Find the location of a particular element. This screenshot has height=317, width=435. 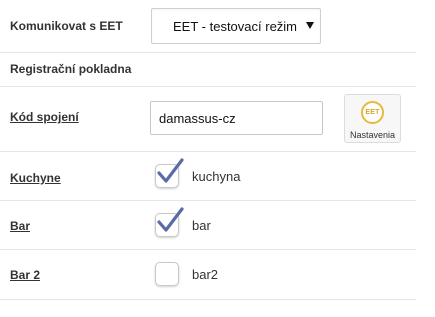

printer-value-bar: bar is located at coordinates (201, 225).